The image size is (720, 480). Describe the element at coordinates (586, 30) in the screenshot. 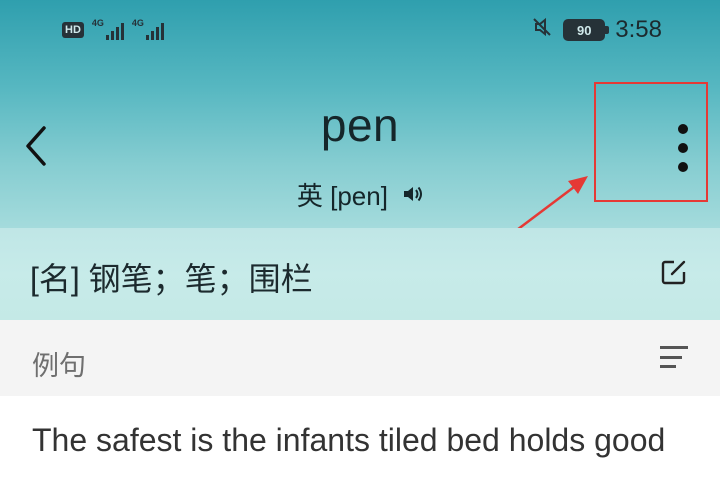

I see `battery-icon: 90` at that location.